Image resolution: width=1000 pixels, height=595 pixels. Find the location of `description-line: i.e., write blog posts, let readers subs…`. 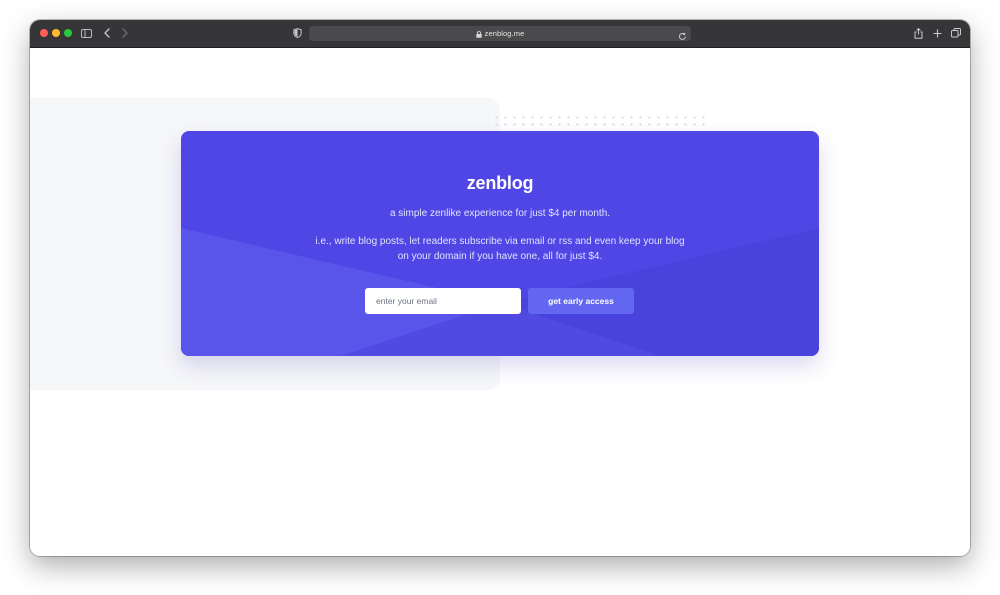

description-line: i.e., write blog posts, let readers subs… is located at coordinates (500, 241).